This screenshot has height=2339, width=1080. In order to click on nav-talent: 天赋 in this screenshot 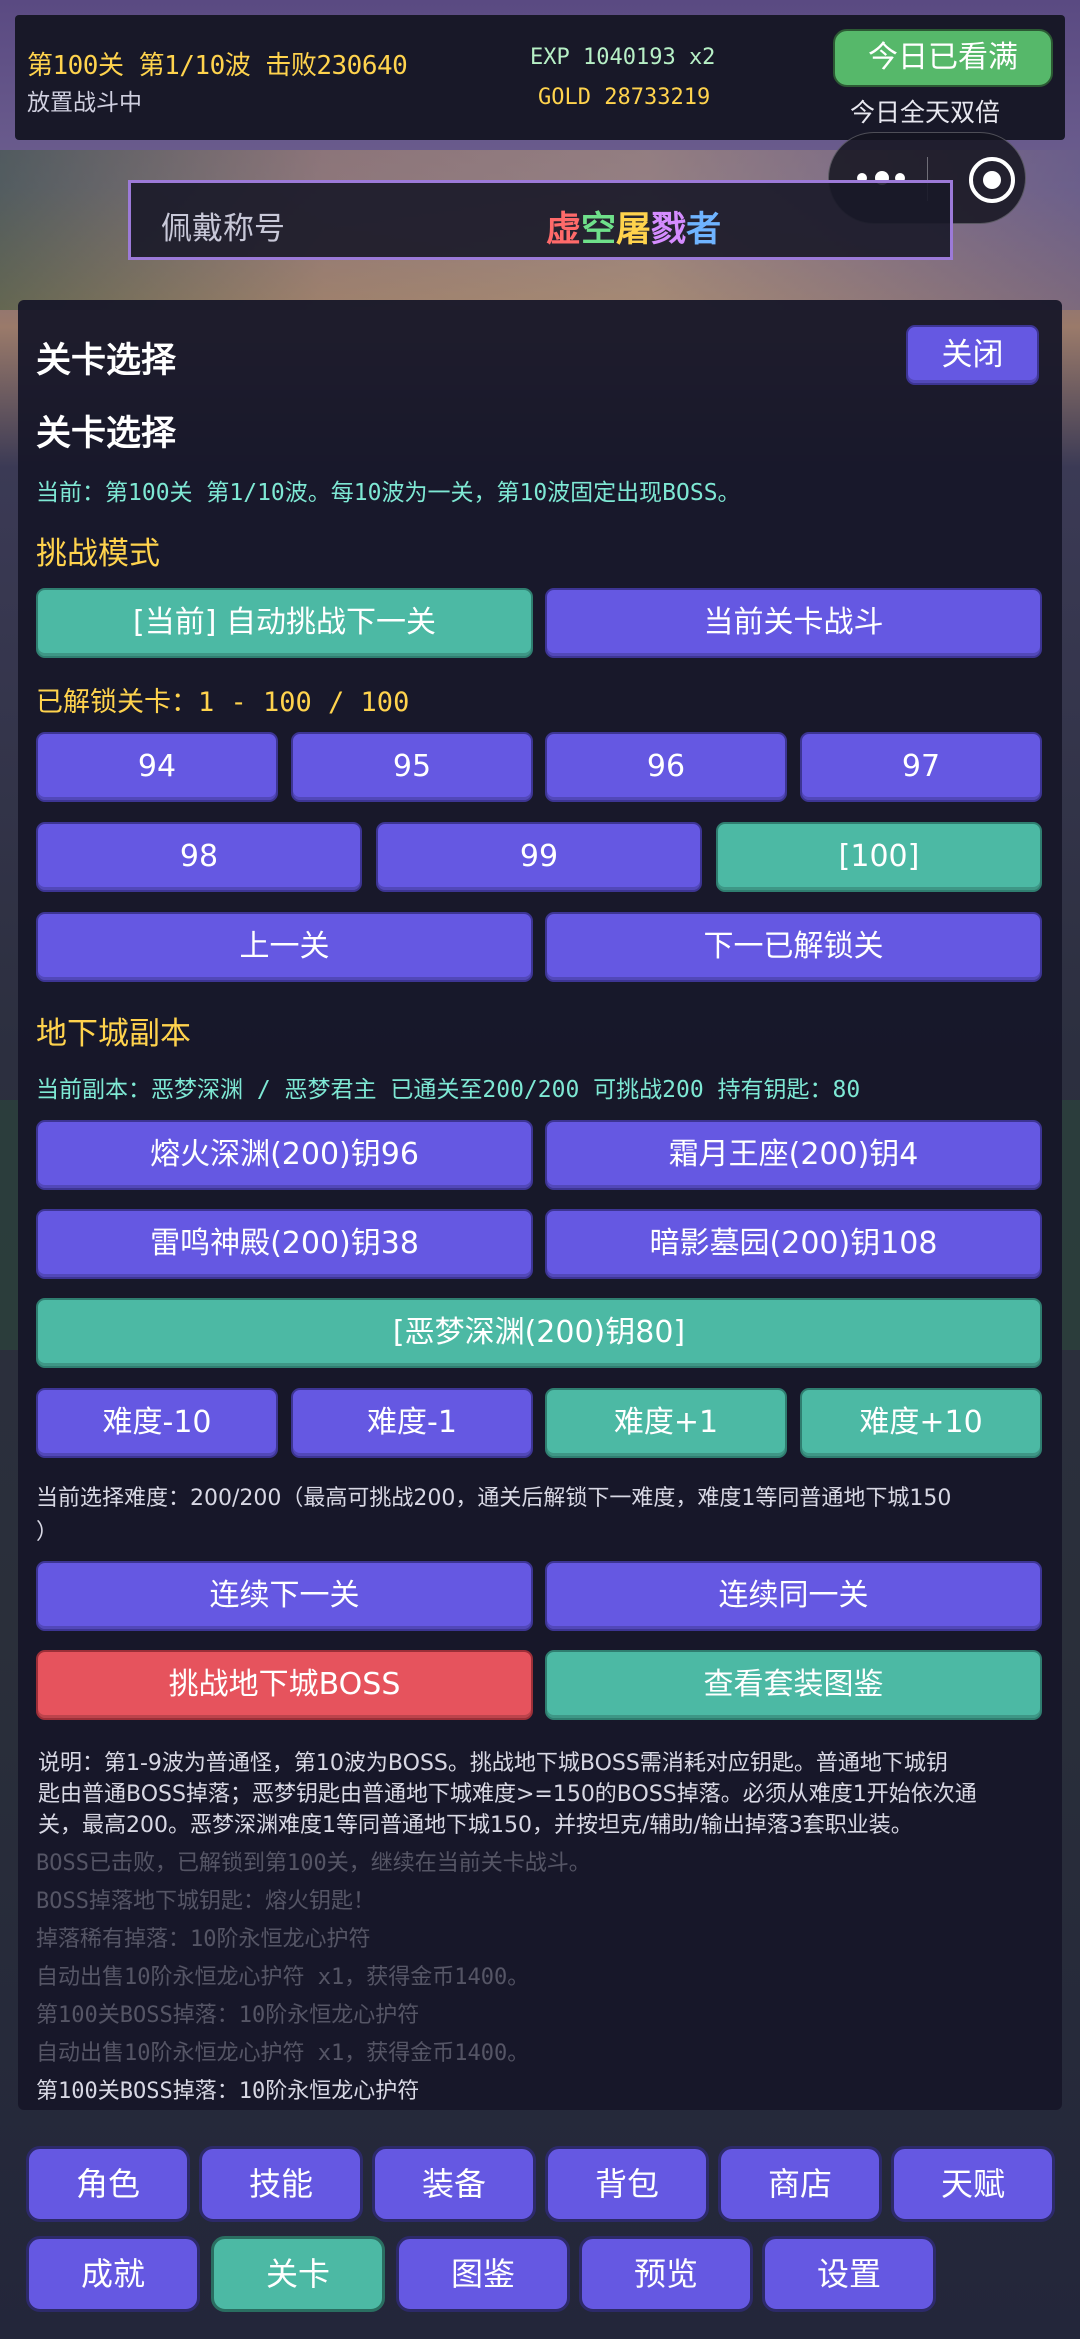, I will do `click(973, 2184)`.